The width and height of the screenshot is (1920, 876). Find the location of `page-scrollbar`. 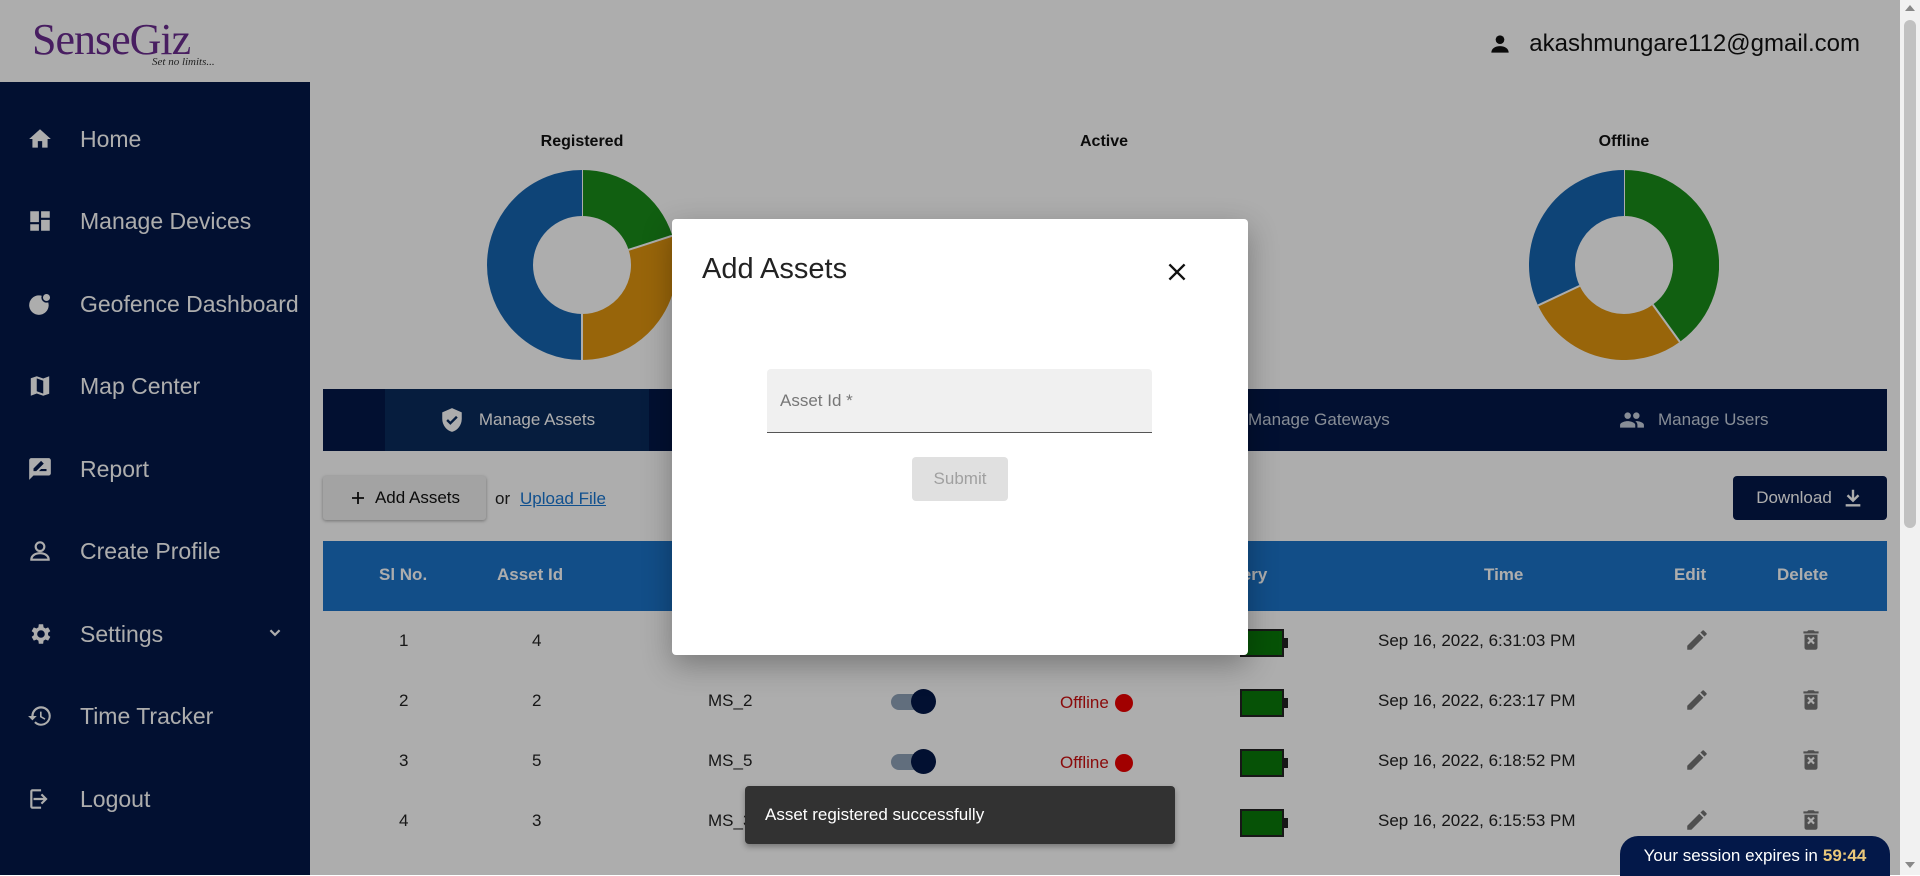

page-scrollbar is located at coordinates (1910, 437).